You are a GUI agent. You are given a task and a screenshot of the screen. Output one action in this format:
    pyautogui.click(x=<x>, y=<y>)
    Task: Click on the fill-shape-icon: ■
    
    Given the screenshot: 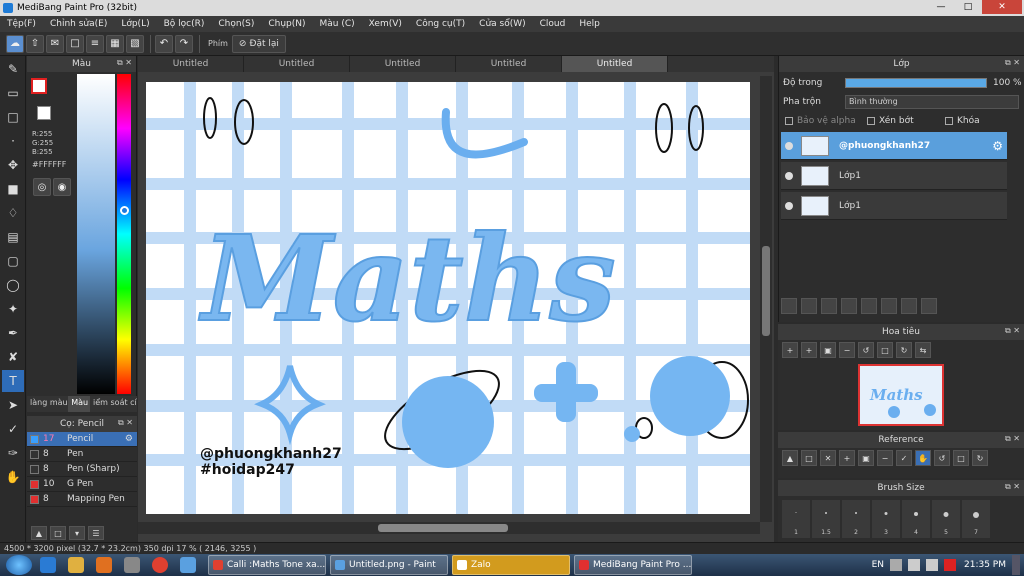 What is the action you would take?
    pyautogui.click(x=13, y=189)
    